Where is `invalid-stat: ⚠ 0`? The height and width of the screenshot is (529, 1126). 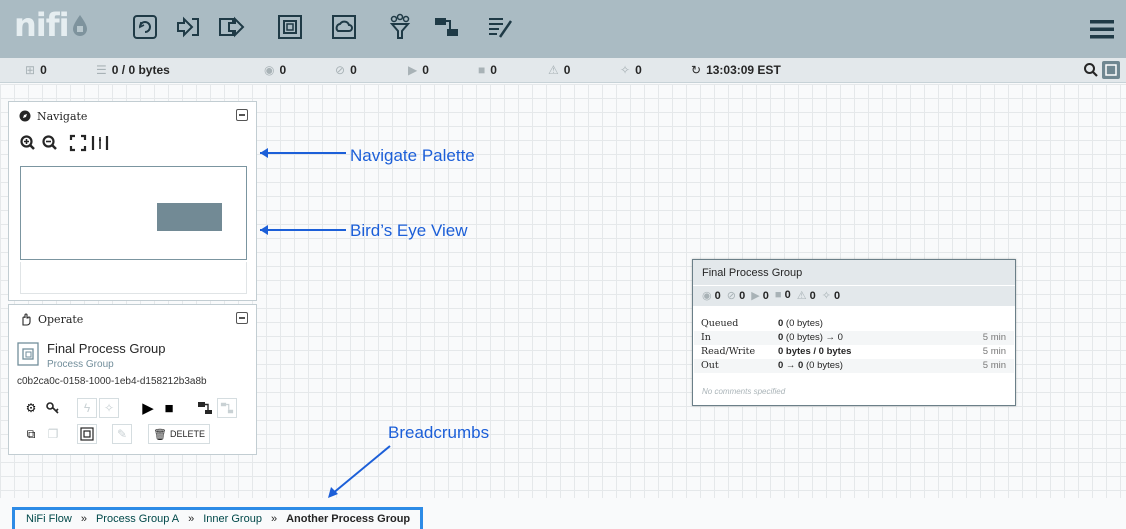
invalid-stat: ⚠ 0 is located at coordinates (559, 70).